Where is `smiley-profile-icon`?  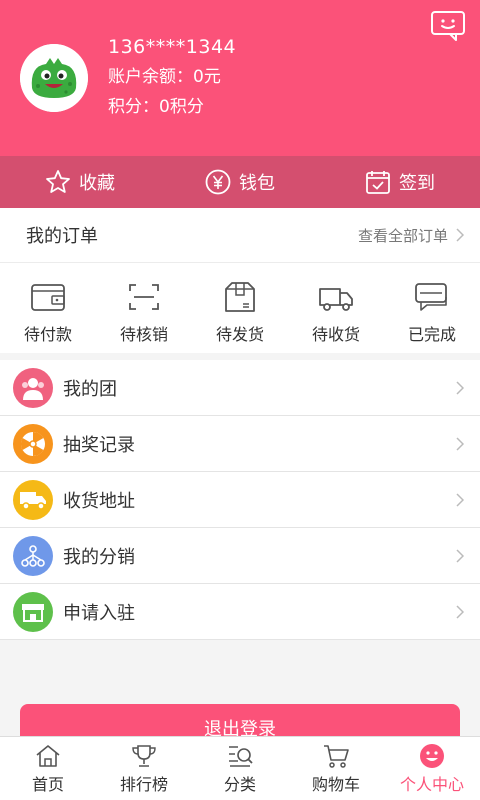
smiley-profile-icon is located at coordinates (432, 756).